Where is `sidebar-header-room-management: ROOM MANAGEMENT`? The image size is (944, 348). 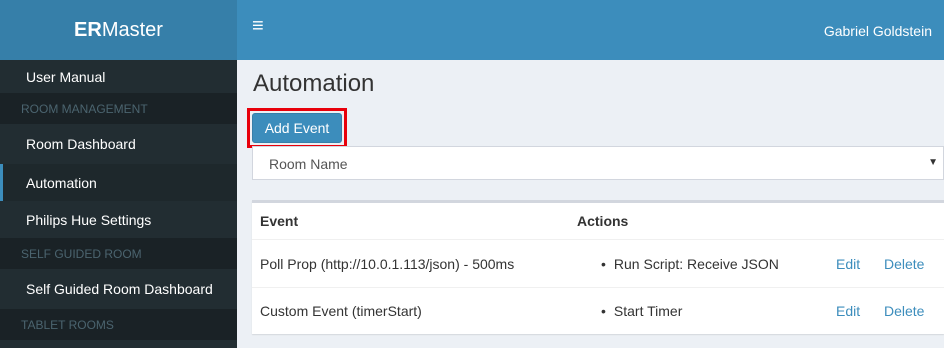 sidebar-header-room-management: ROOM MANAGEMENT is located at coordinates (118, 108).